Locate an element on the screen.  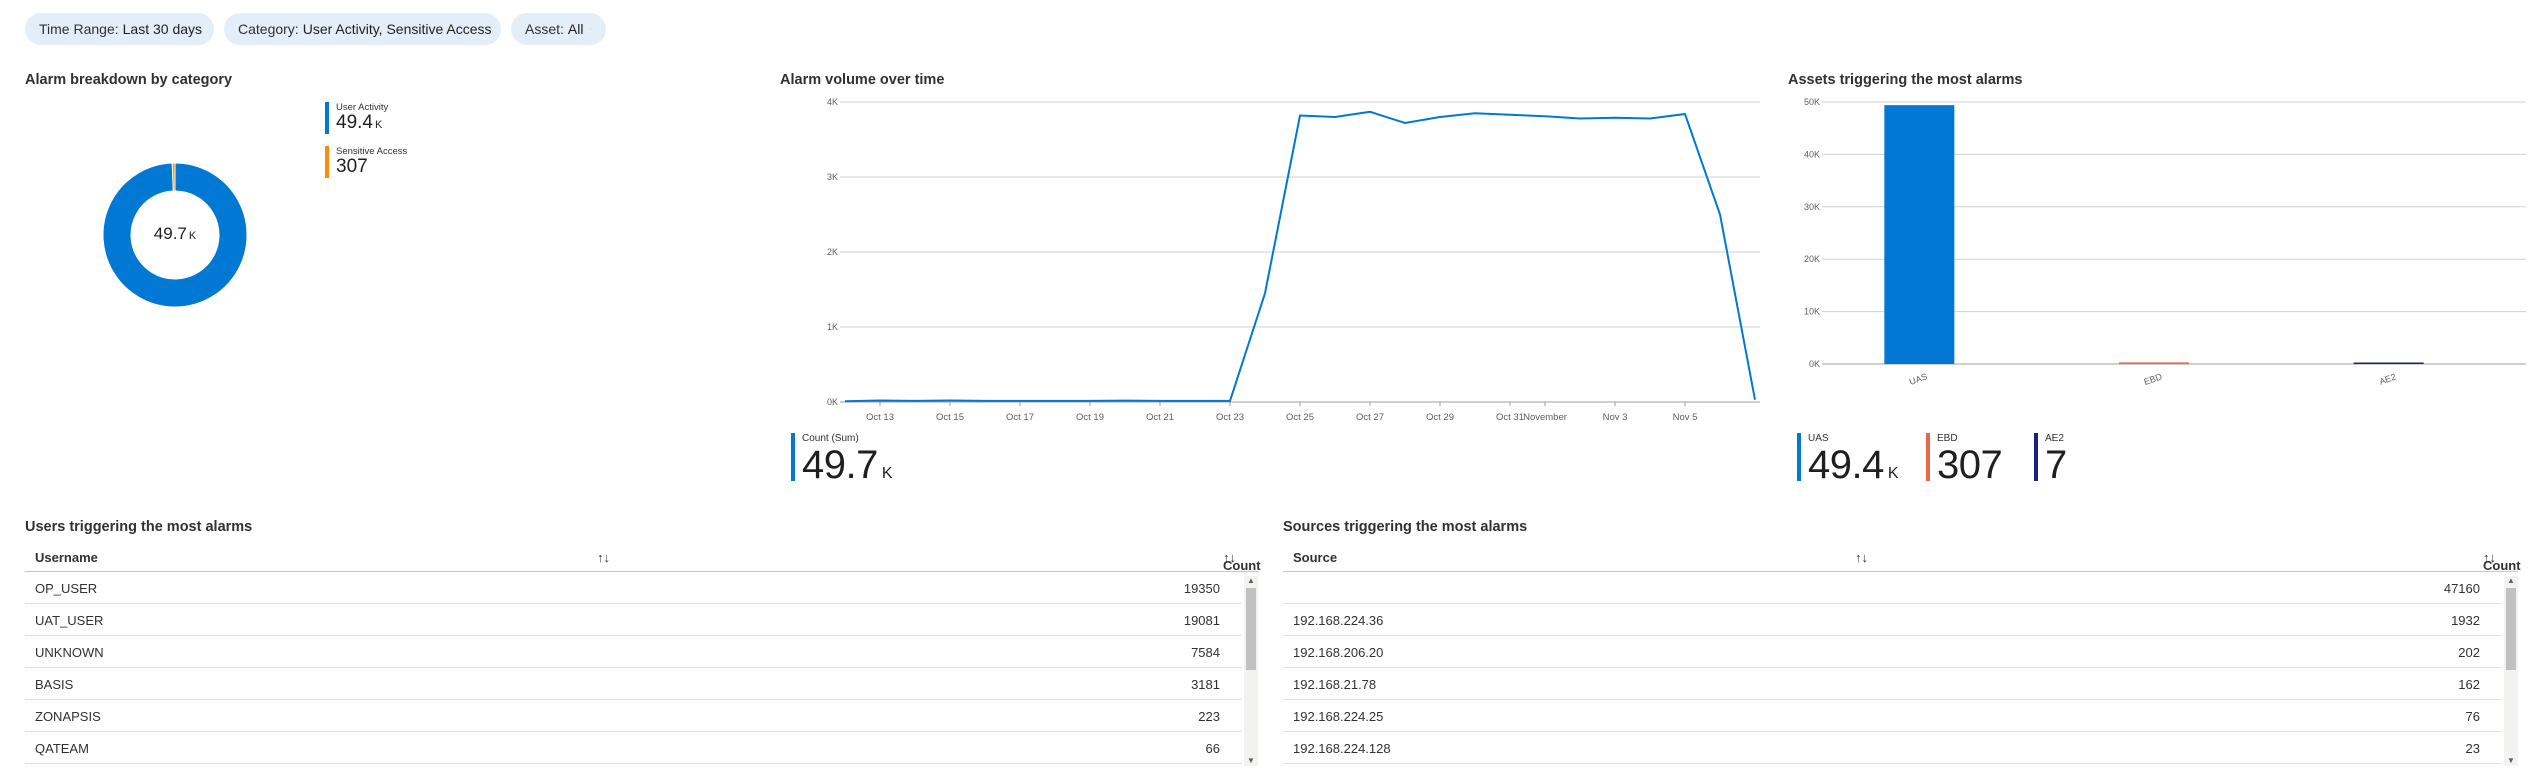
y-tick-label: 50K is located at coordinates (1812, 102).